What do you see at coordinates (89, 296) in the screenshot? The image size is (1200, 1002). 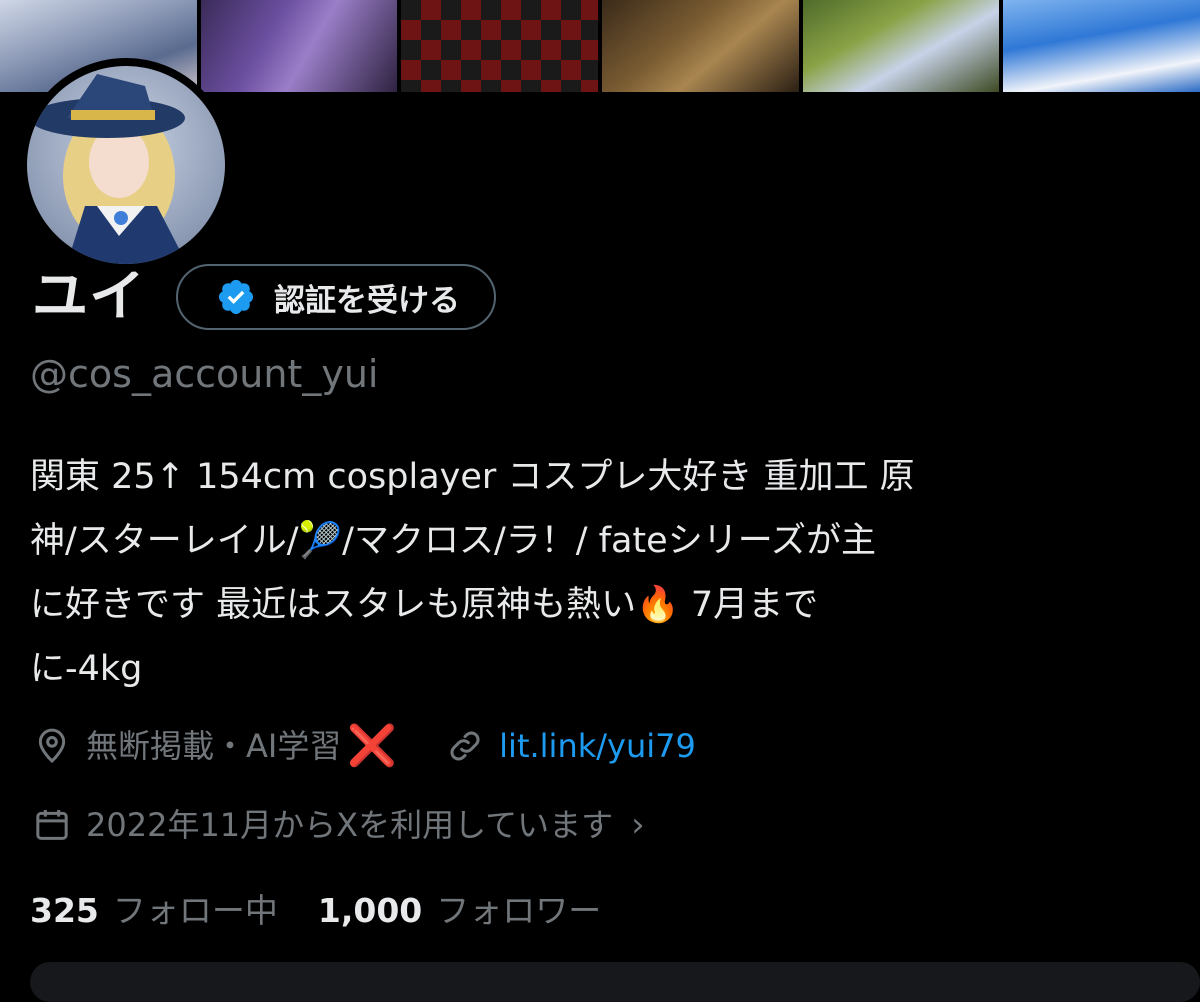 I see `display-name: ユイ` at bounding box center [89, 296].